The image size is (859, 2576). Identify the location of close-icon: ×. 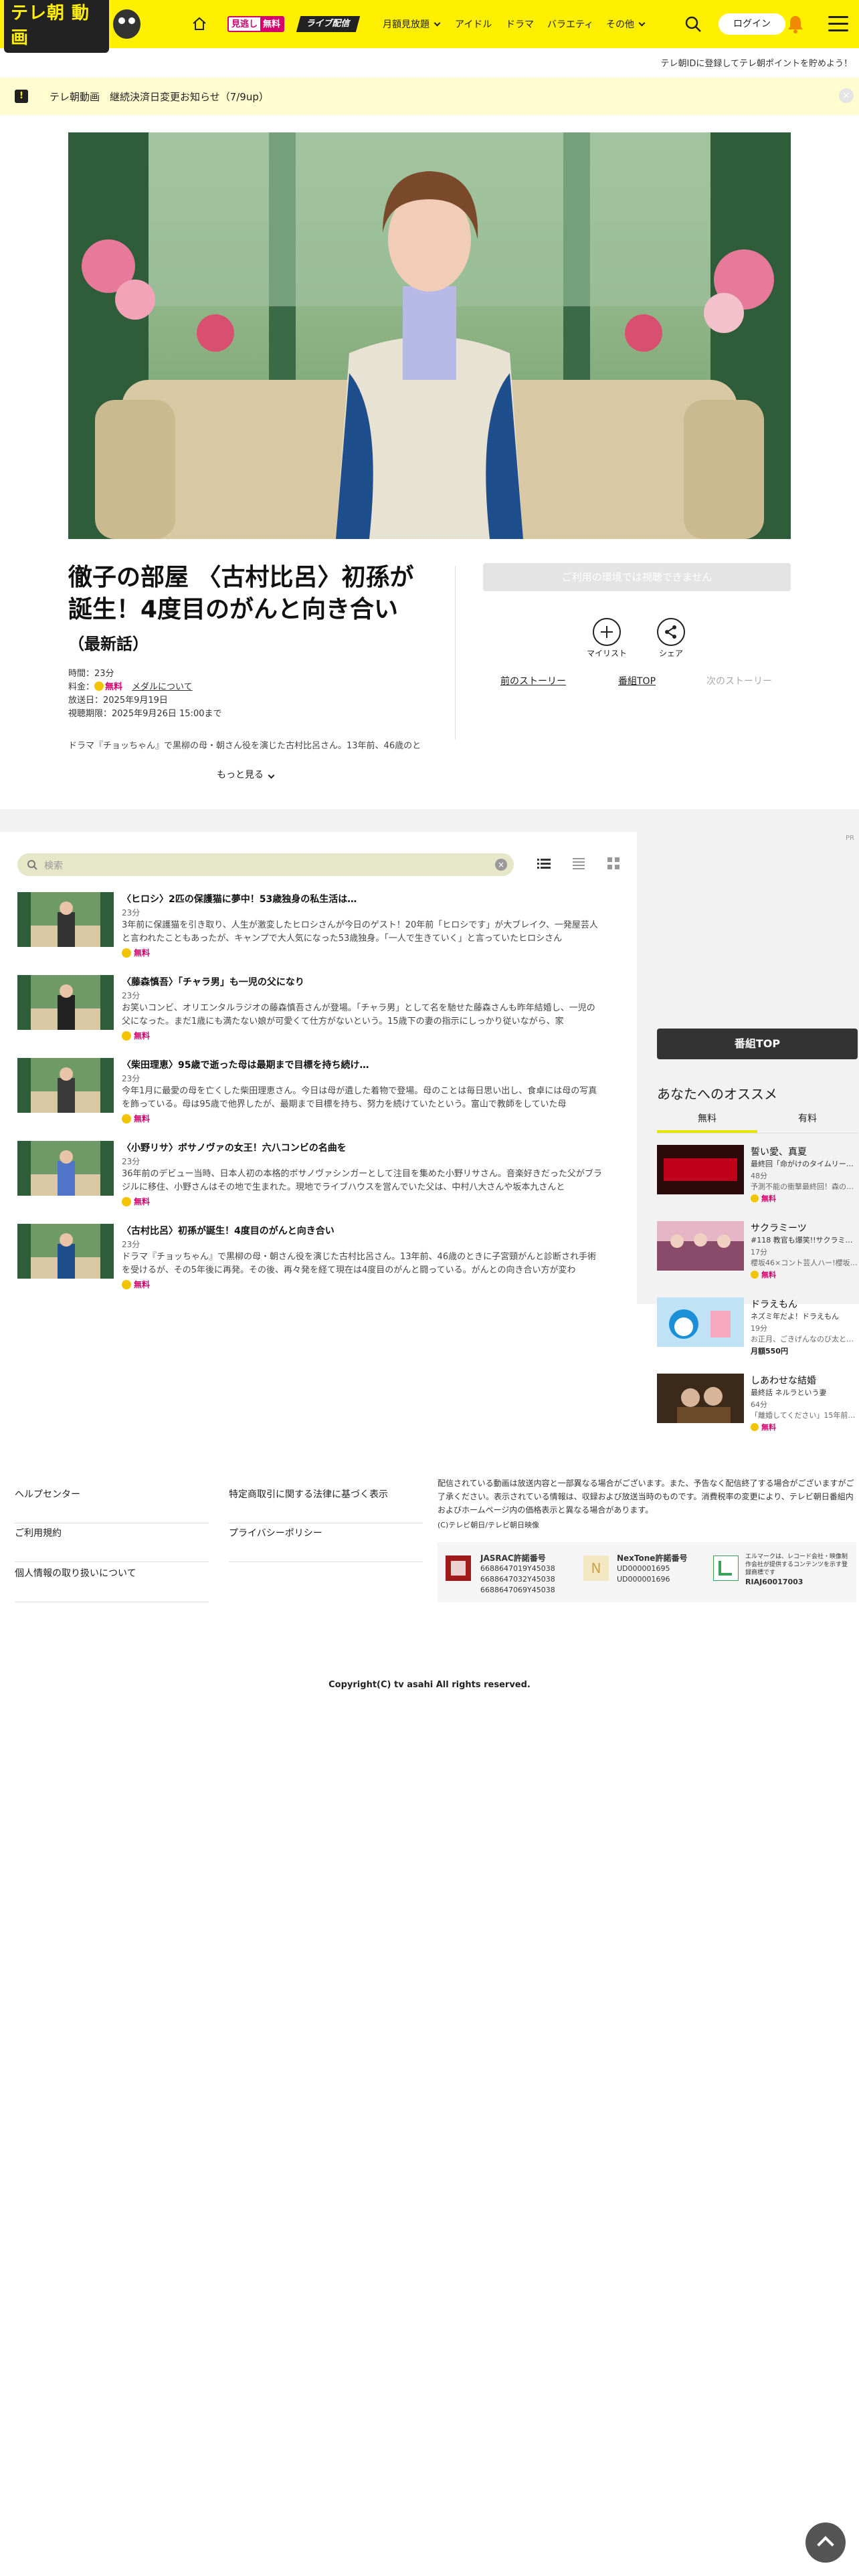
(846, 95).